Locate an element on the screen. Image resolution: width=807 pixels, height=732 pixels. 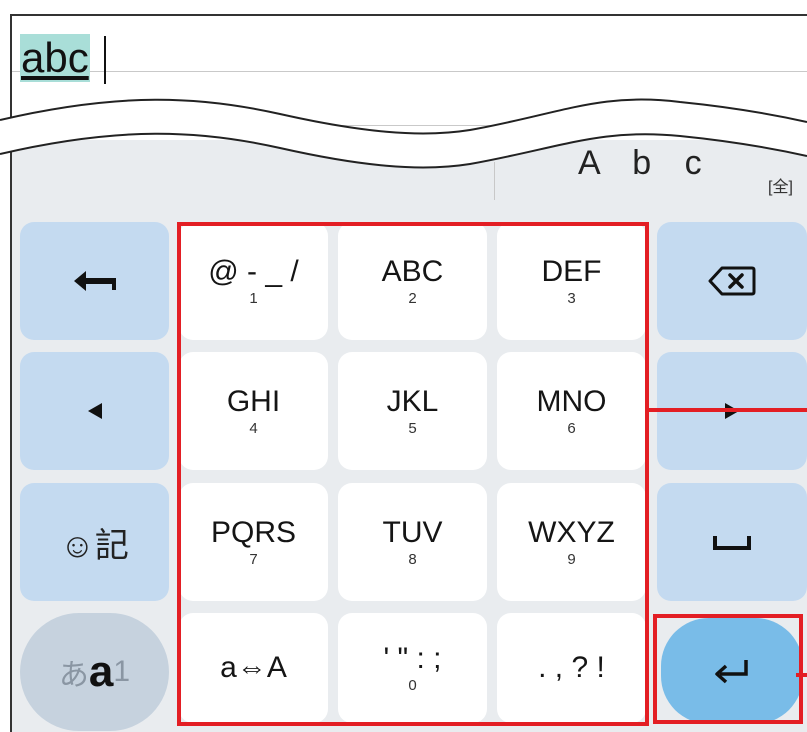
space-key is located at coordinates (732, 542).